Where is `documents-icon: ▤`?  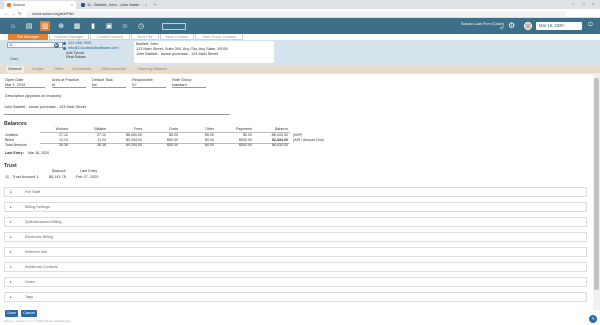 documents-icon: ▤ is located at coordinates (29, 26).